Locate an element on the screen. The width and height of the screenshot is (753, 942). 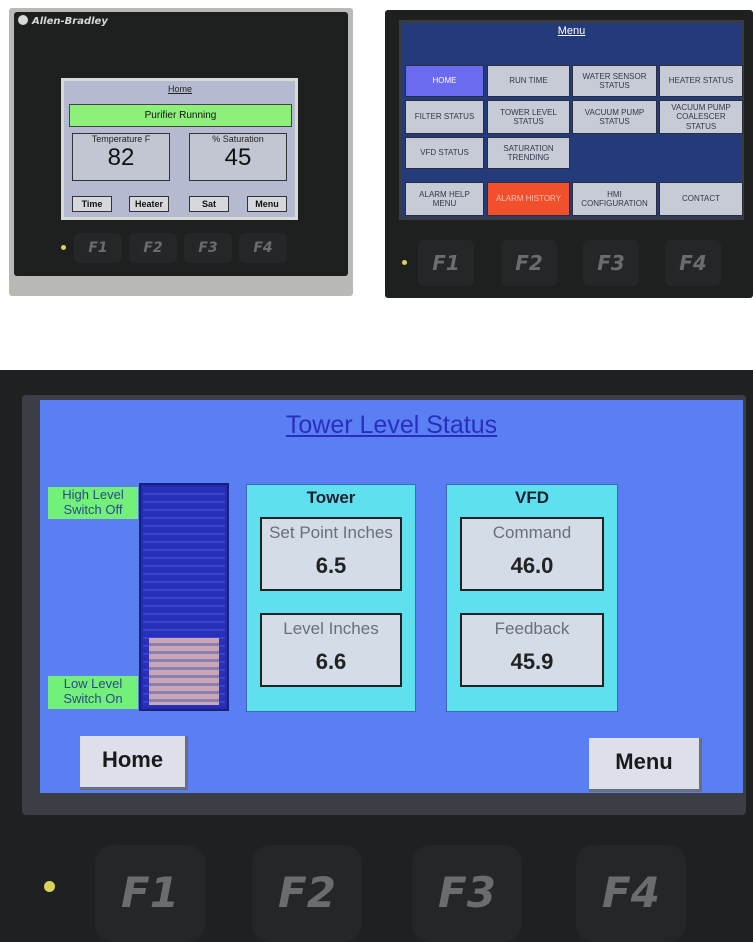
saturation-value: 45 is located at coordinates (238, 157).